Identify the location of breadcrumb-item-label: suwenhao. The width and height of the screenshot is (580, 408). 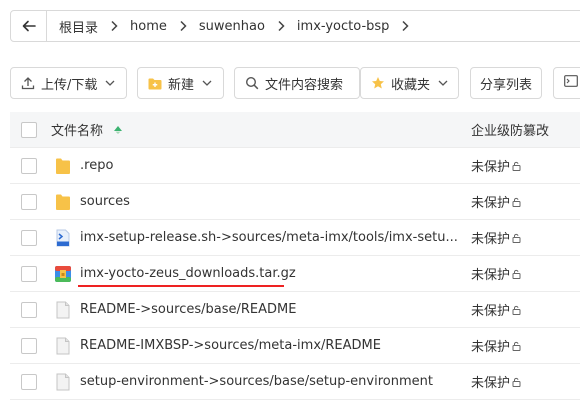
(226, 26).